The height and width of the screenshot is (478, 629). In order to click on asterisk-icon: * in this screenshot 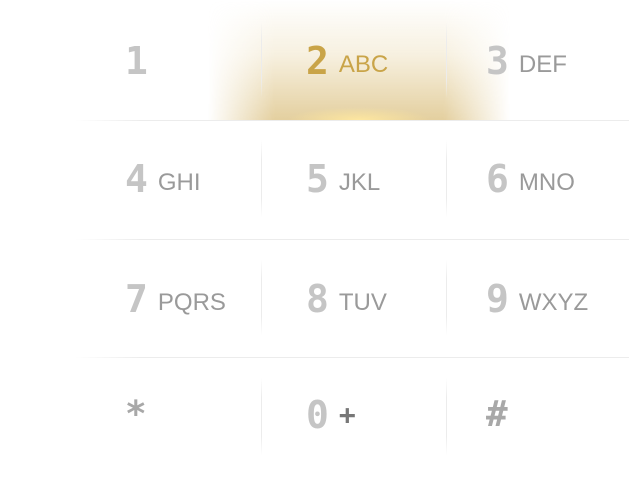, I will do `click(136, 414)`.